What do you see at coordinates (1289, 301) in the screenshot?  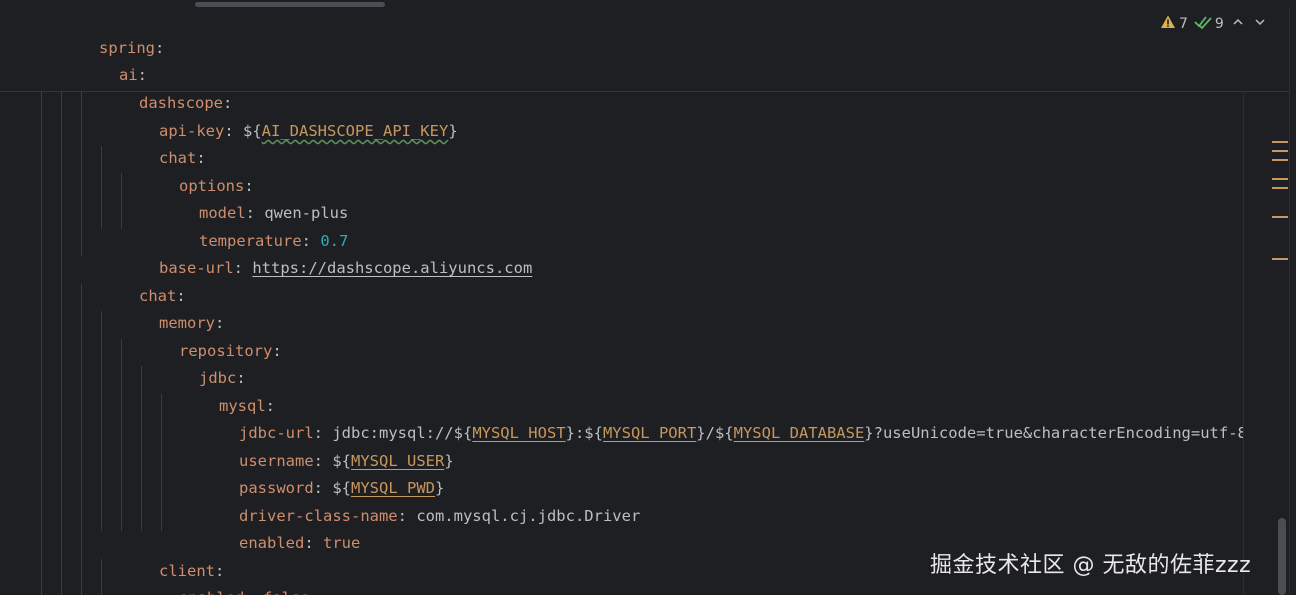 I see `scrollbar-border` at bounding box center [1289, 301].